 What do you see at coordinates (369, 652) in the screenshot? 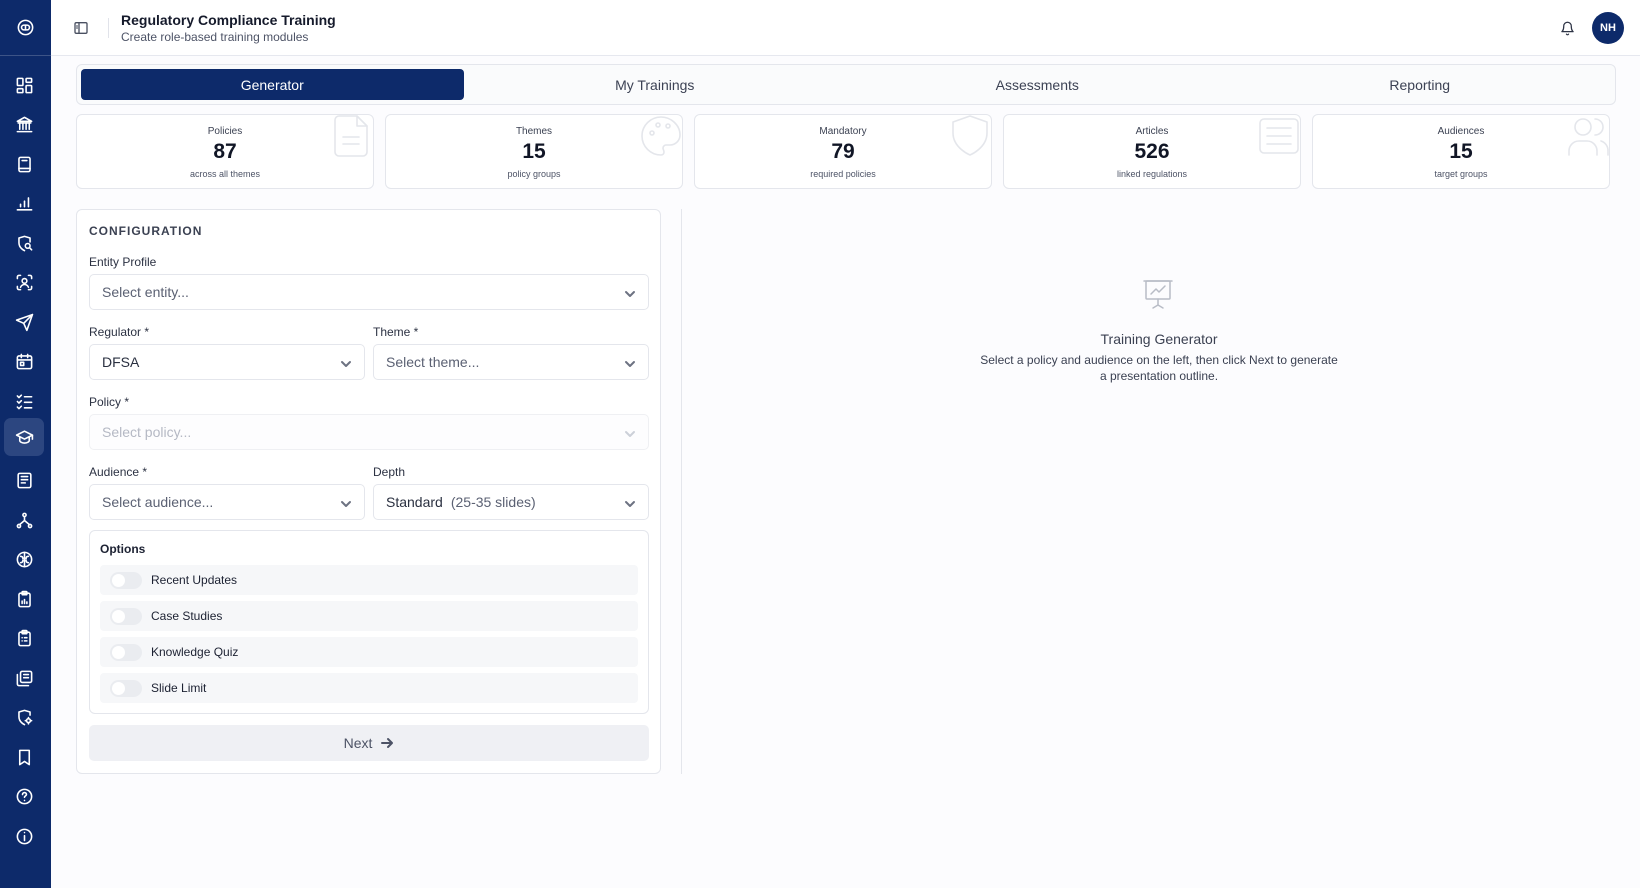
I see `option-knowledge-quiz: Knowledge Quiz` at bounding box center [369, 652].